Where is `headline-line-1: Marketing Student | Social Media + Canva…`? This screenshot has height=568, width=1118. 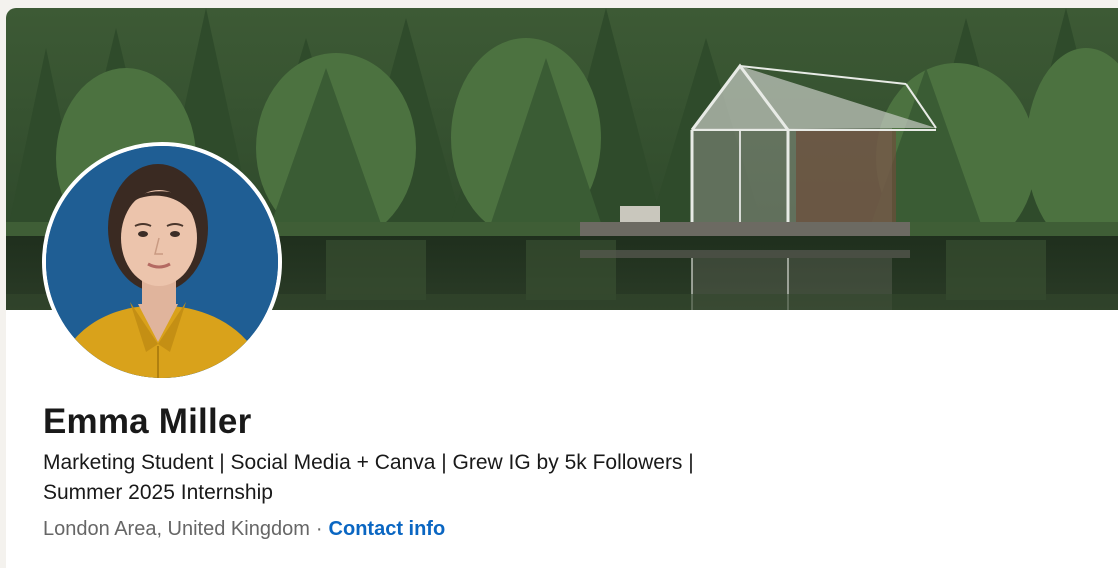
headline-line-1: Marketing Student | Social Media + Canva… is located at coordinates (368, 462).